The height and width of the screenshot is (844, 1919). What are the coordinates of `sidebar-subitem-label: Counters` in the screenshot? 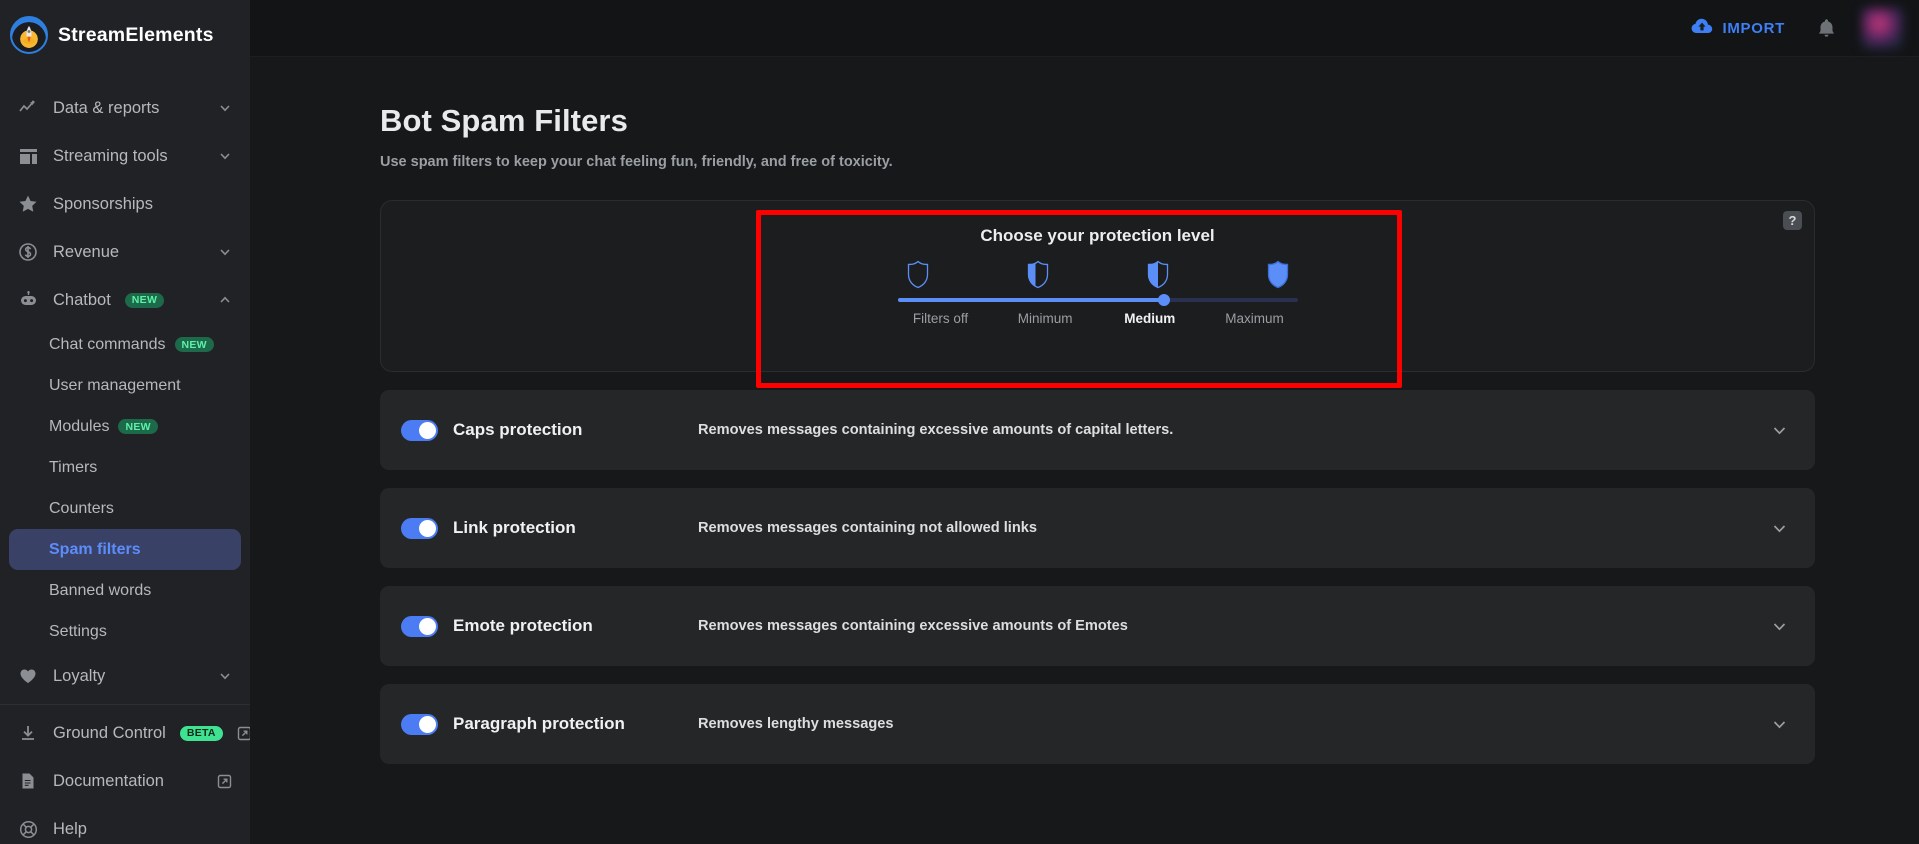 It's located at (81, 508).